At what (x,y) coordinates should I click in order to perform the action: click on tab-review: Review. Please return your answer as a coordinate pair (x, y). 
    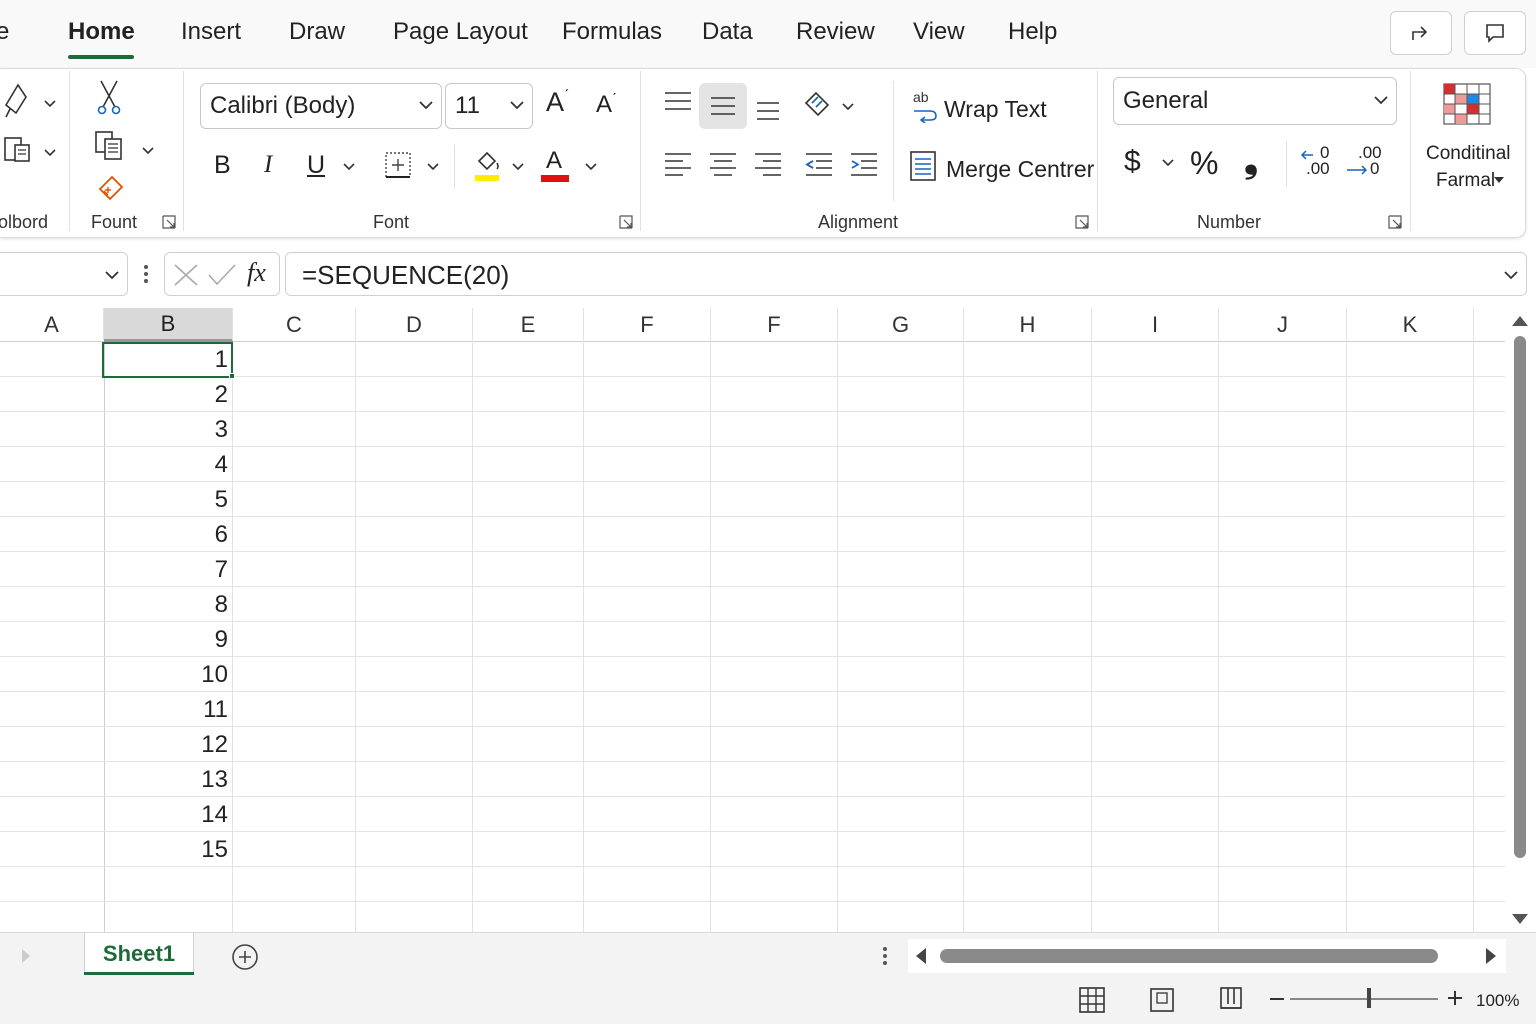
    Looking at the image, I should click on (835, 32).